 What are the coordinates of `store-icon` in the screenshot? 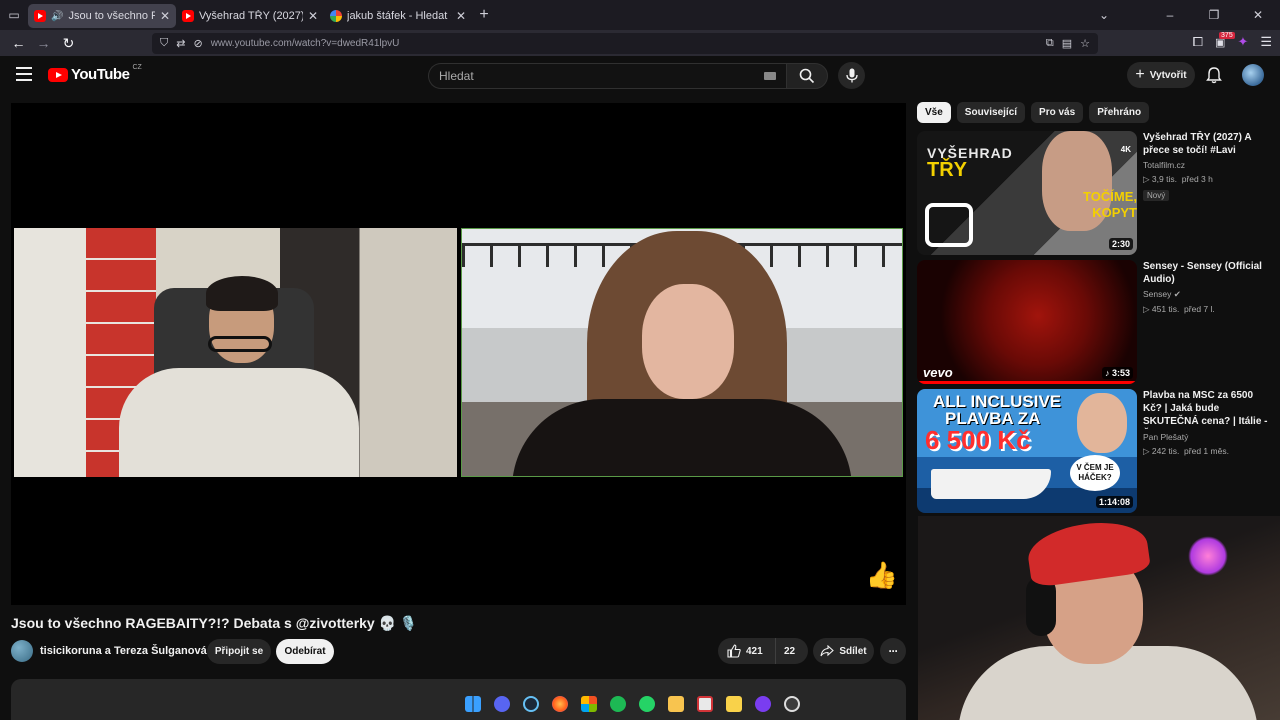 It's located at (589, 704).